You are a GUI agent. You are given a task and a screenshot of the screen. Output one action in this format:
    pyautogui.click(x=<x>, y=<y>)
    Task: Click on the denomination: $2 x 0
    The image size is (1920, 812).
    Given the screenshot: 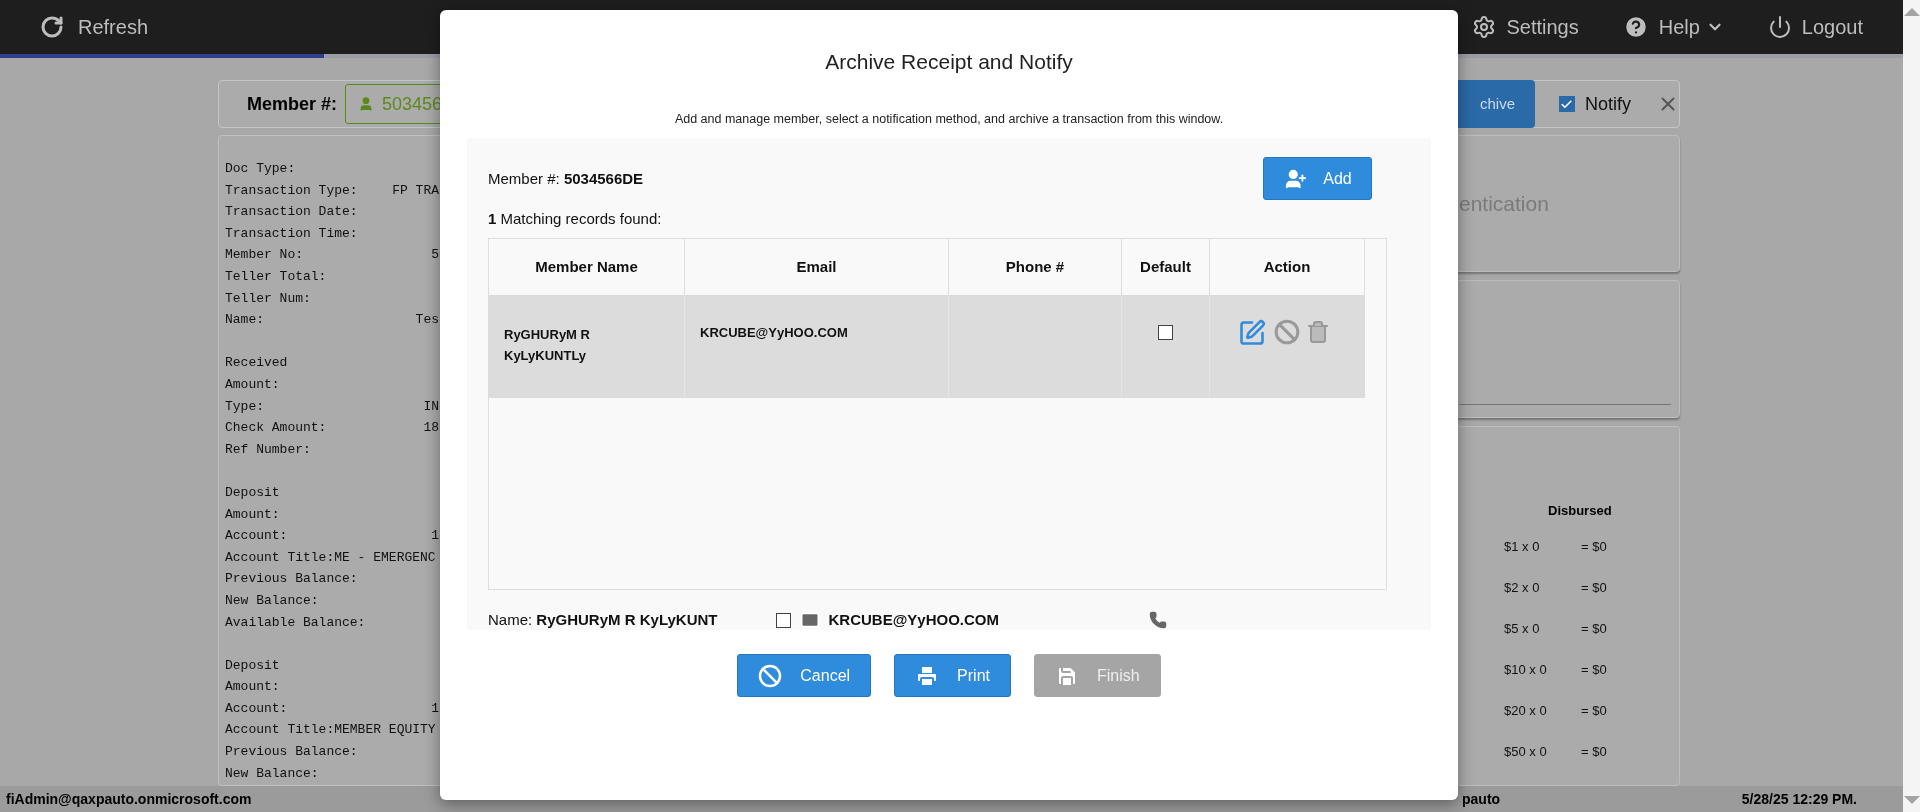 What is the action you would take?
    pyautogui.click(x=1522, y=588)
    